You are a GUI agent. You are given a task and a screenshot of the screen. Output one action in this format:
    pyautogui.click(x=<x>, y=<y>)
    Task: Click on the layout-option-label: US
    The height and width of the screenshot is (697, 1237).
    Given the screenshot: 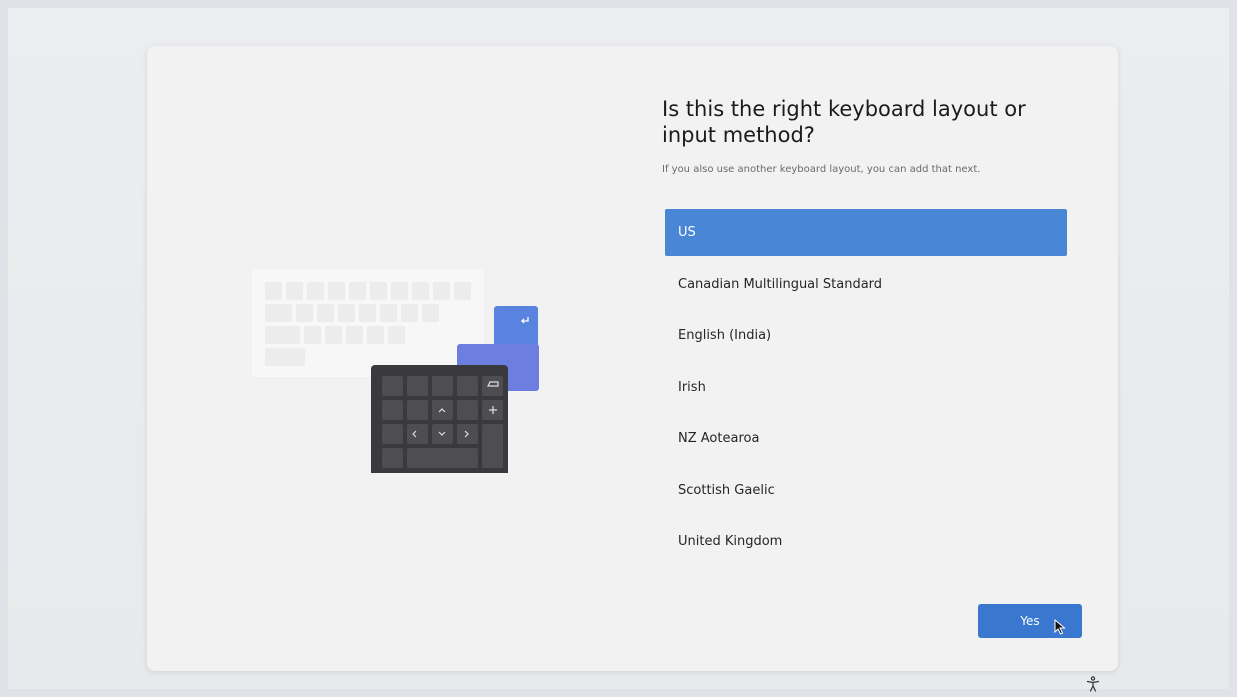 What is the action you would take?
    pyautogui.click(x=687, y=232)
    